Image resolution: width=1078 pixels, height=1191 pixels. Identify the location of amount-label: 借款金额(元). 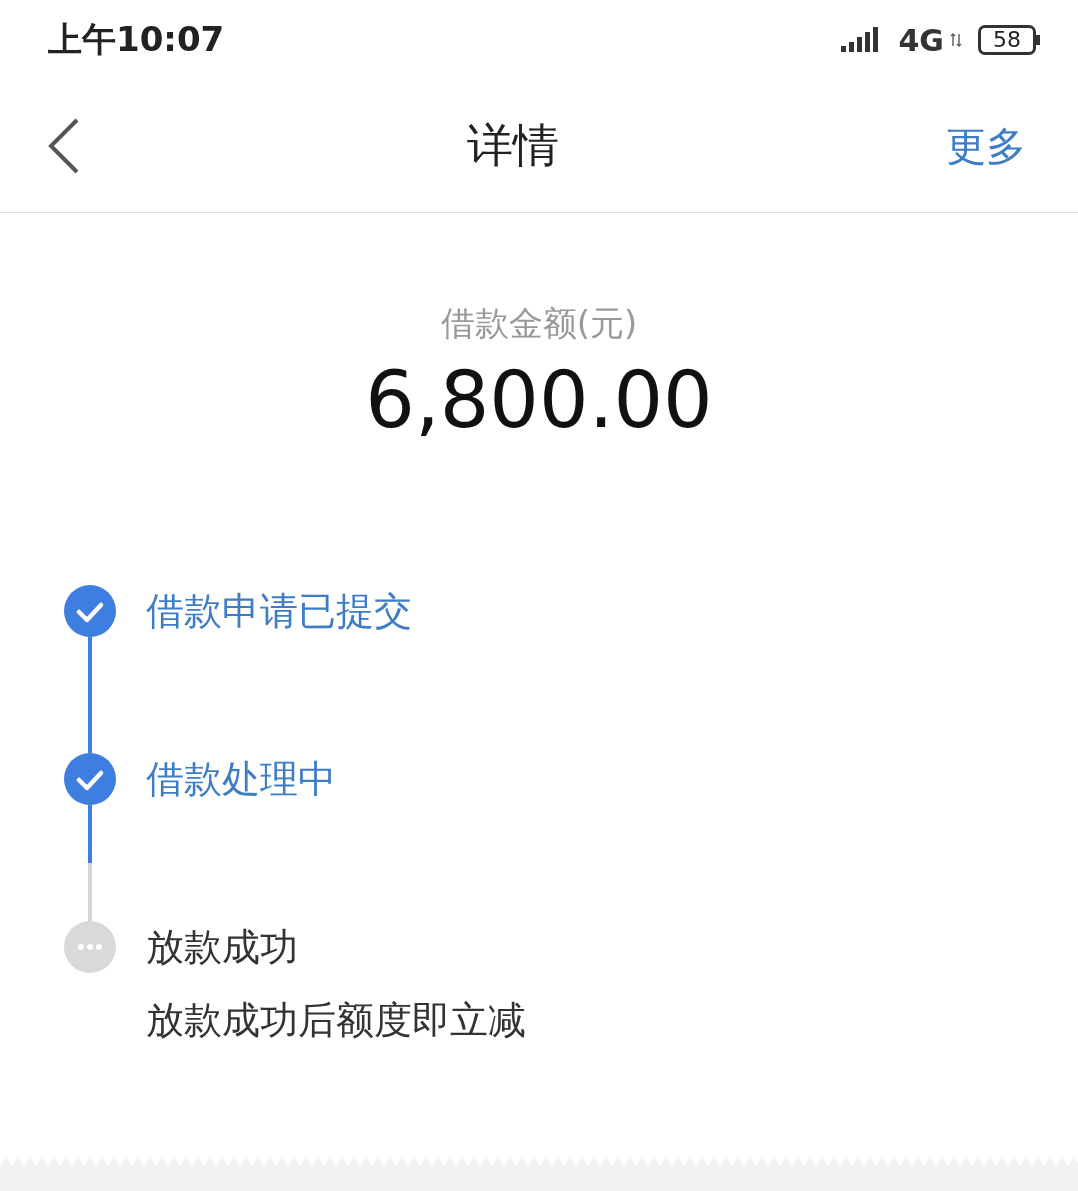
(539, 323).